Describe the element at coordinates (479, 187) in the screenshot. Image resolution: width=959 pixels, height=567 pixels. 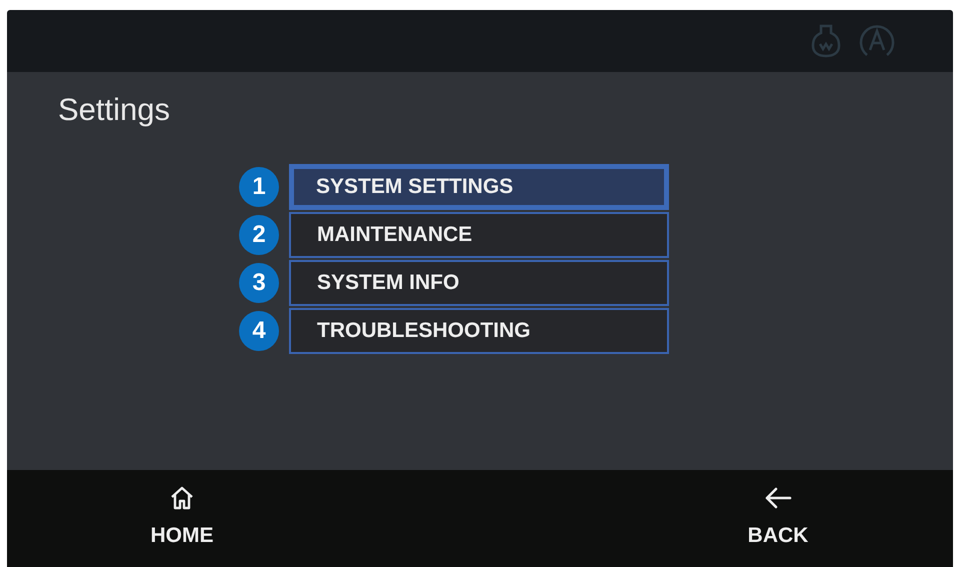
I see `menu-item: SYSTEM SETTINGS` at that location.